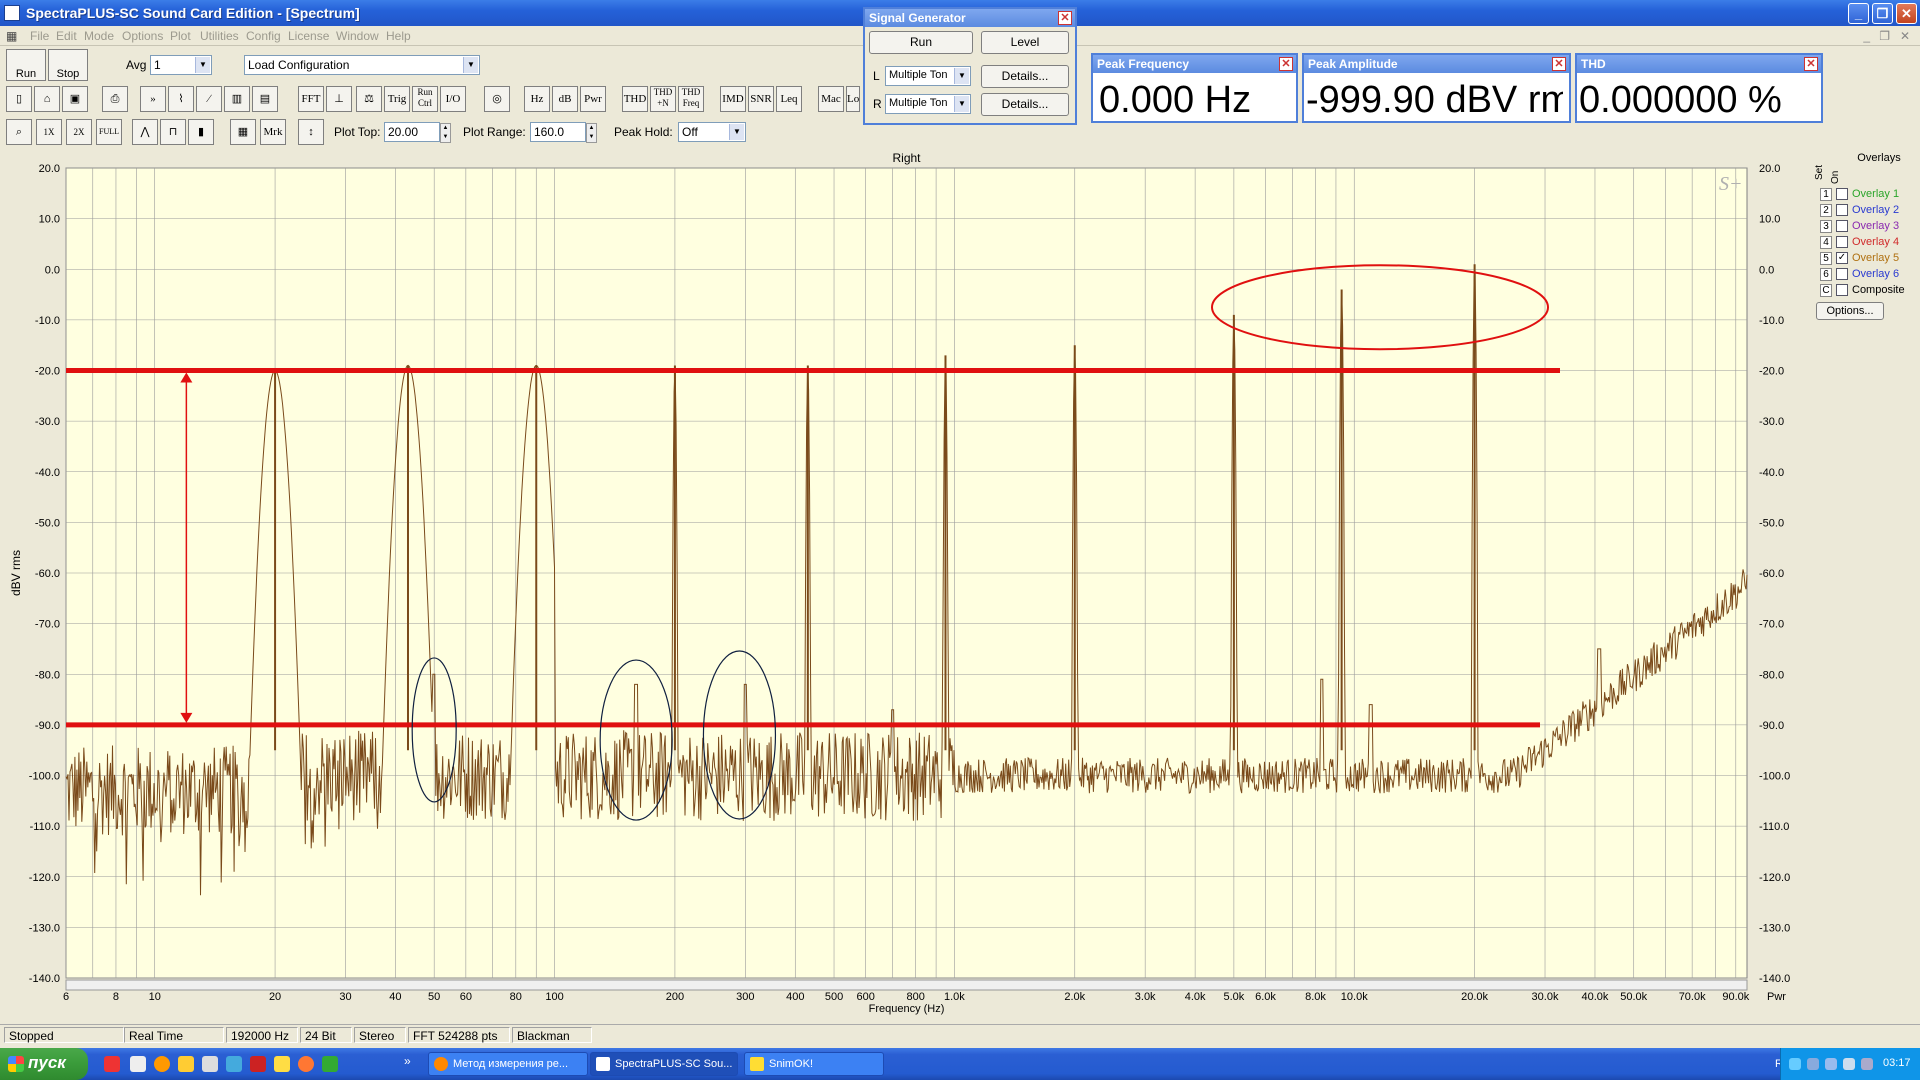 The image size is (1920, 1080). I want to click on plot-top-input: 20.00 ▲ ▼, so click(417, 132).